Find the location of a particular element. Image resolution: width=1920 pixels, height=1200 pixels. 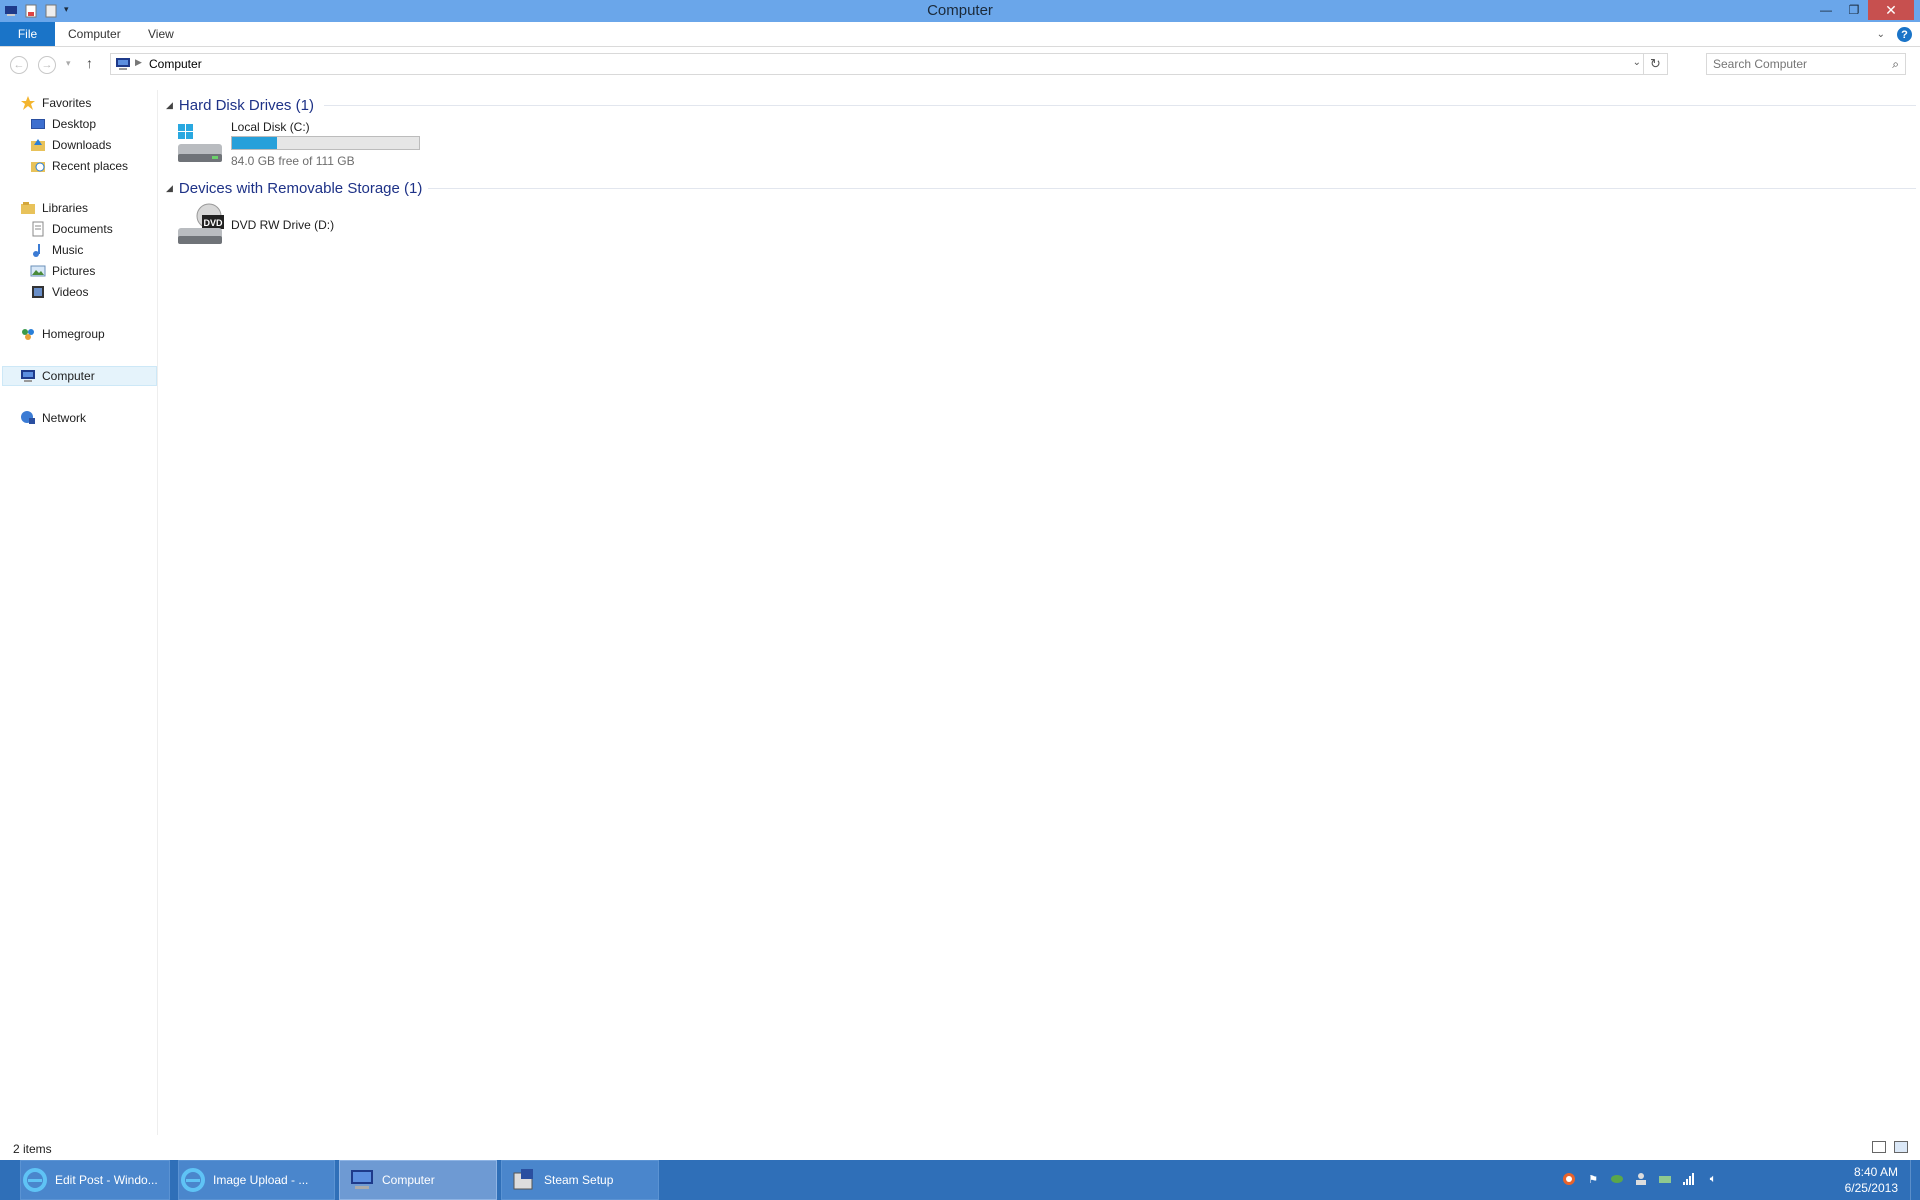

drive-name: DVD RW Drive (D:) is located at coordinates (283, 225).